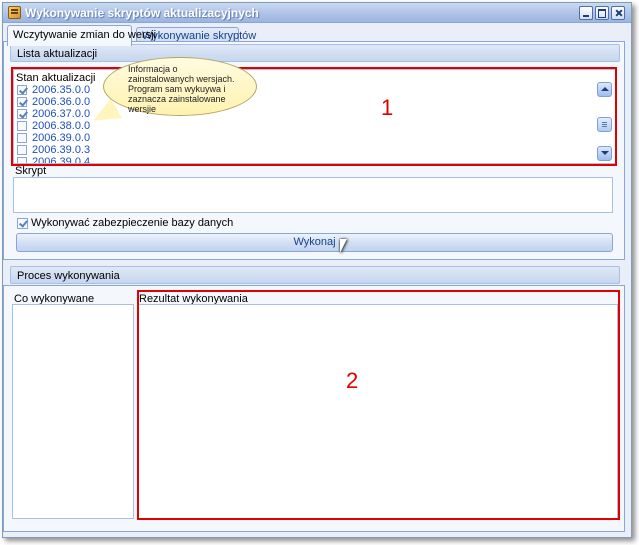 This screenshot has width=639, height=545. I want to click on minimize-button, so click(586, 13).